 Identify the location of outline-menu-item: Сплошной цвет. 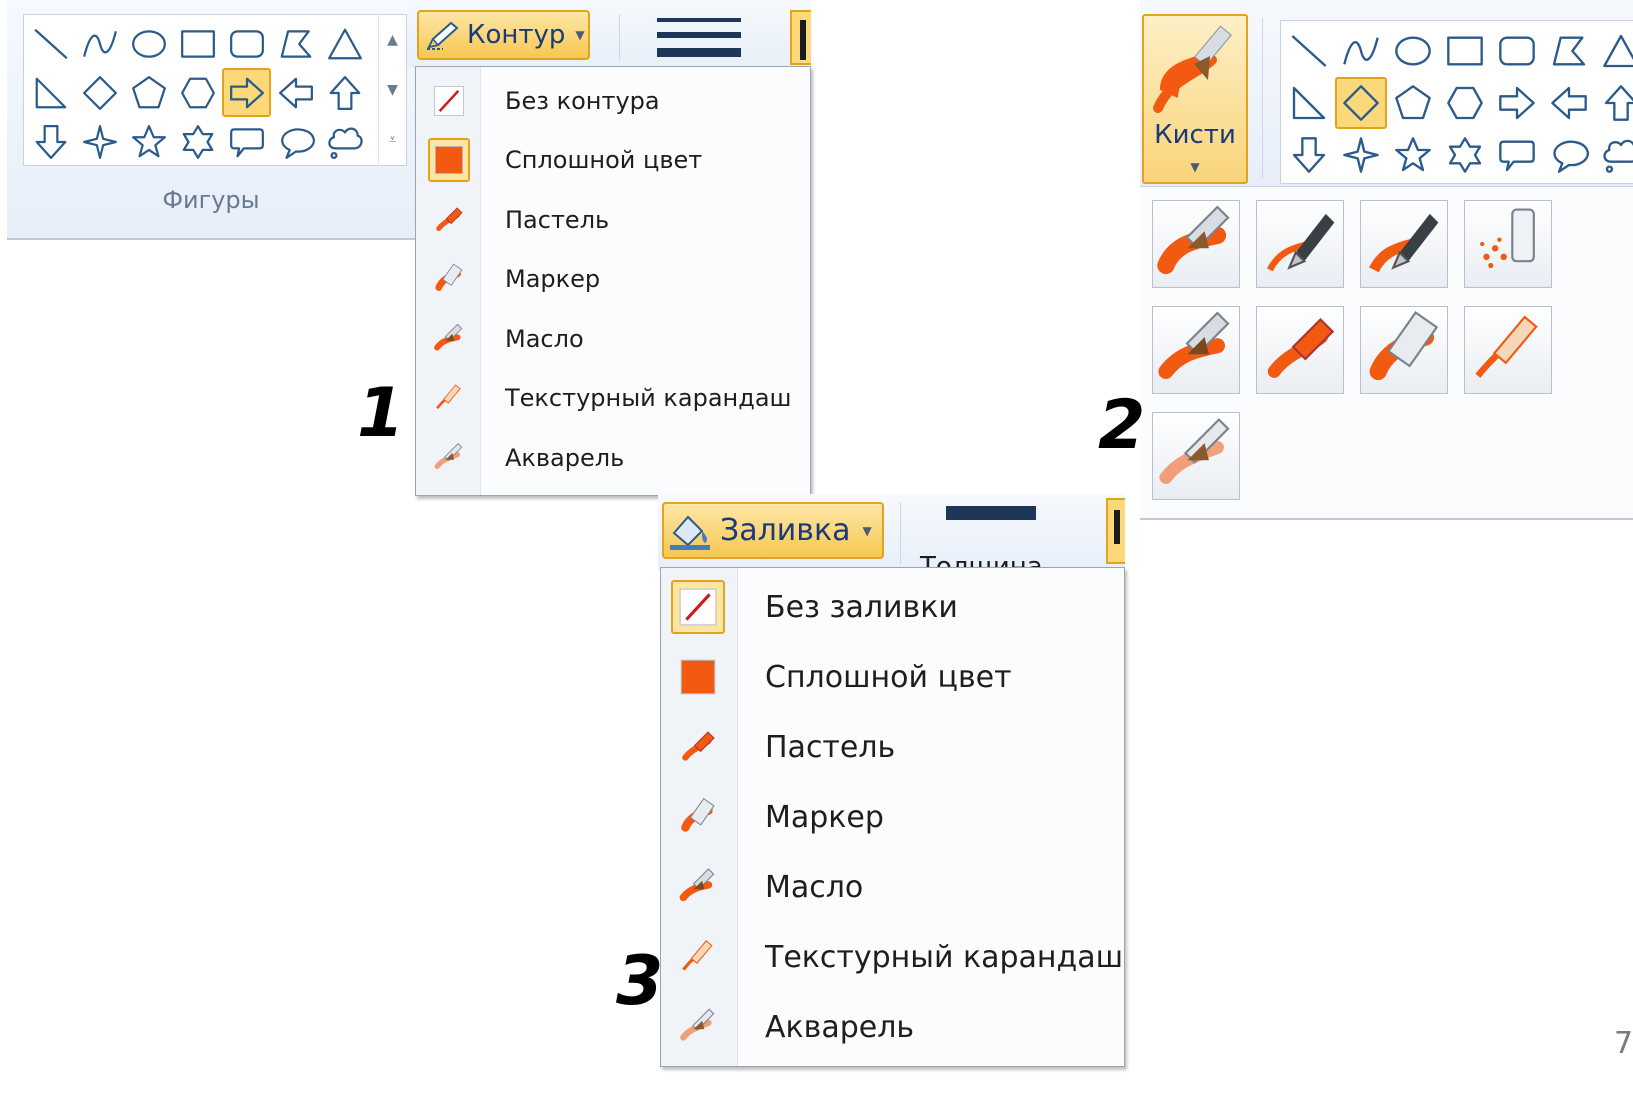
(613, 160).